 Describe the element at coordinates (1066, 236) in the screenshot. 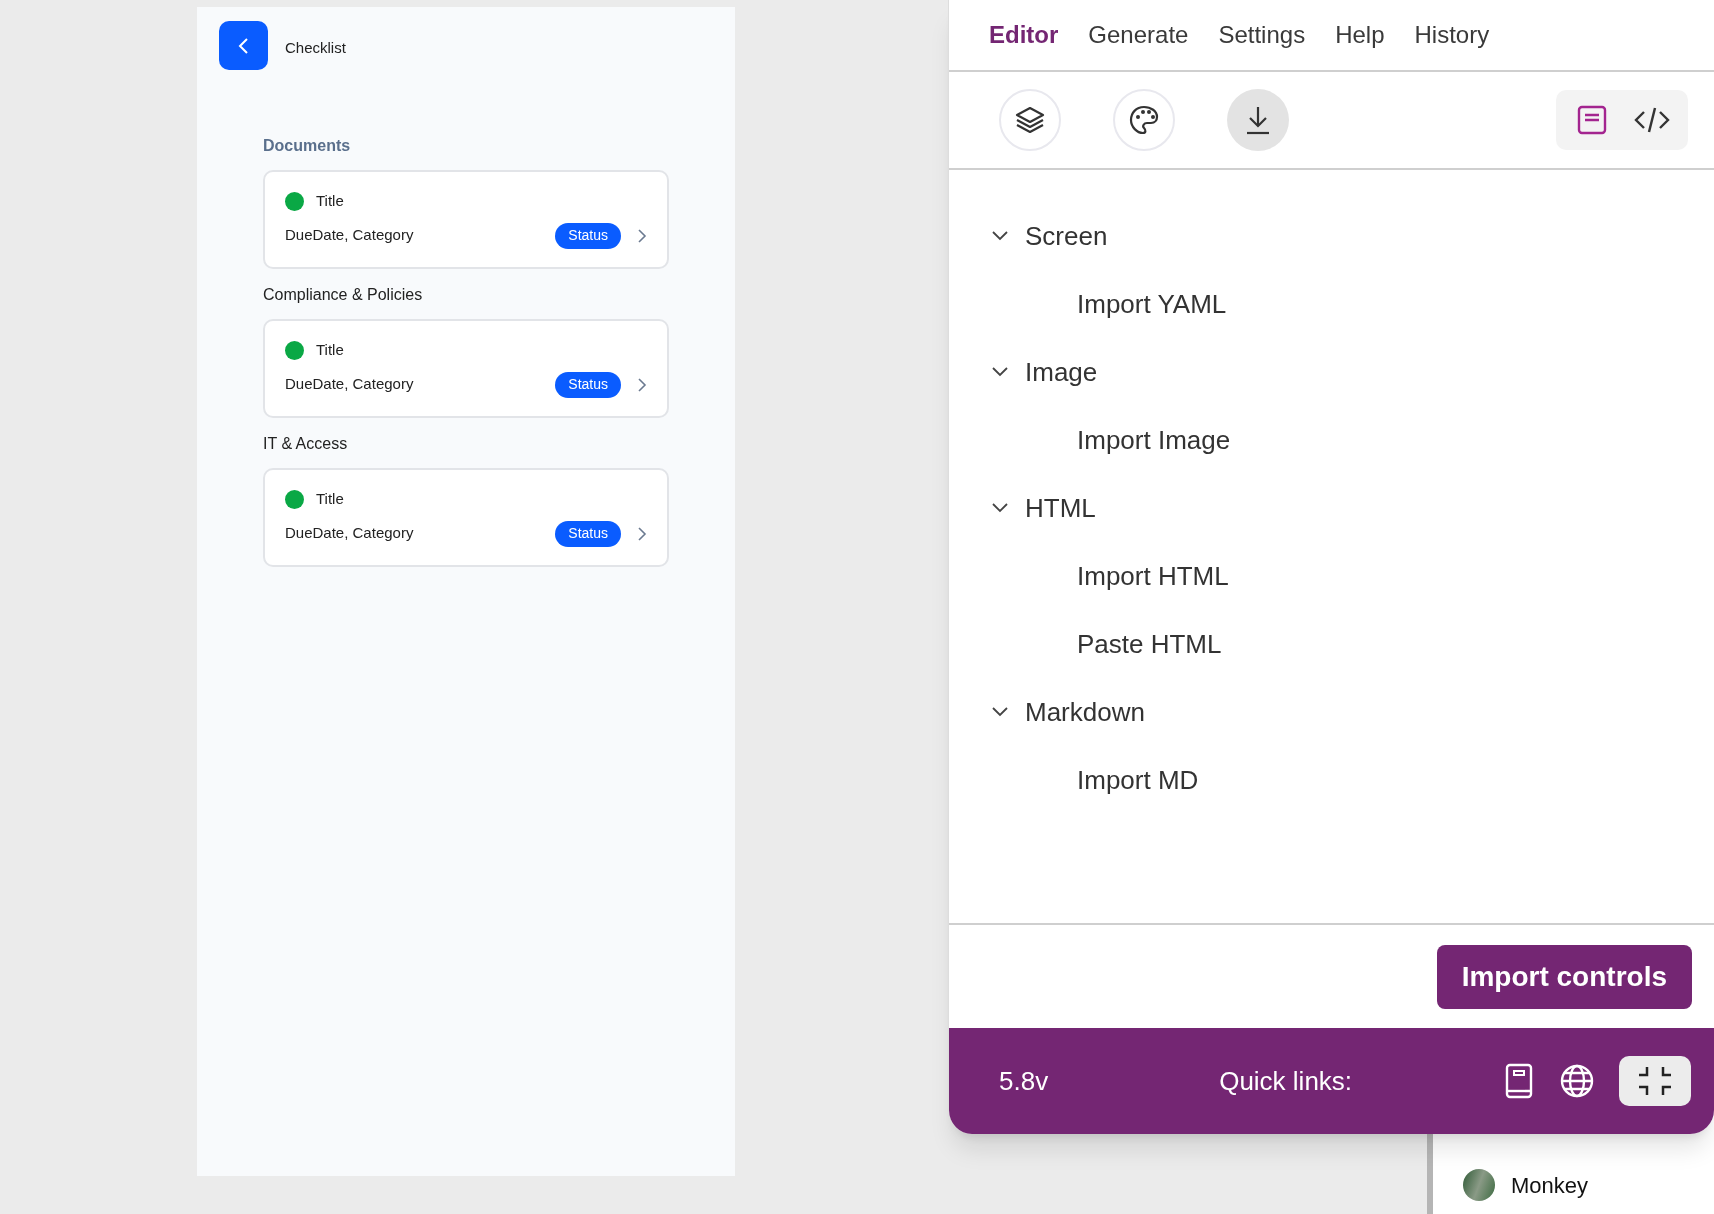

I see `tree-group-label: Screen` at that location.